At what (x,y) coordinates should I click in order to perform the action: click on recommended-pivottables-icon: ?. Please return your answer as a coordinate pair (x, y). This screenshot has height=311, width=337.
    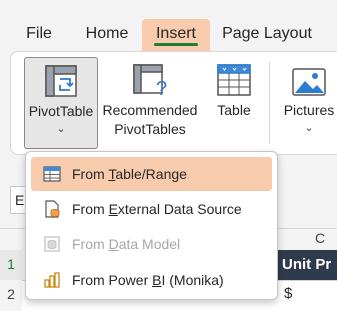
    Looking at the image, I should click on (150, 82).